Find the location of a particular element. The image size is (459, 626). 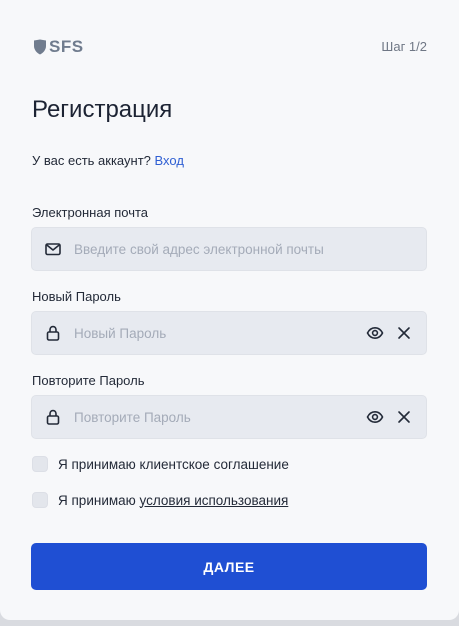

have-account-prompt: У вас есть аккаунт? Вход is located at coordinates (108, 160).